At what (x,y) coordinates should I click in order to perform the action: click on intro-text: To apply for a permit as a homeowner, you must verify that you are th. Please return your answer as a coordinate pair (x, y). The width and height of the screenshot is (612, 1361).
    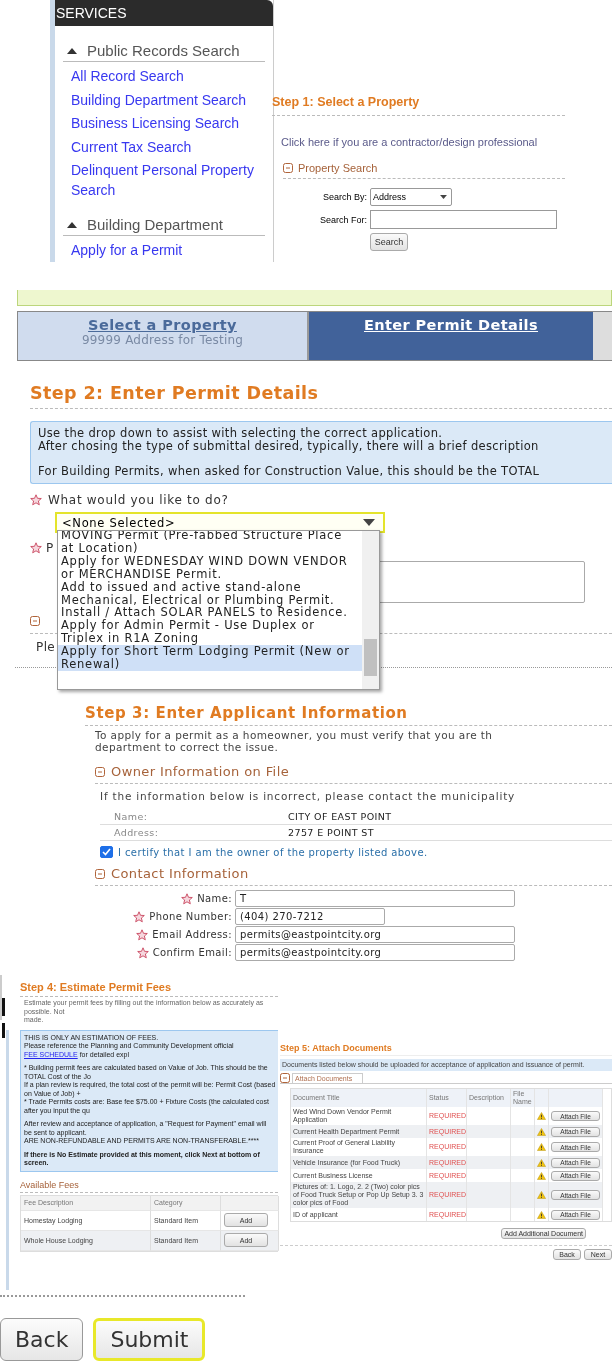
    Looking at the image, I should click on (294, 735).